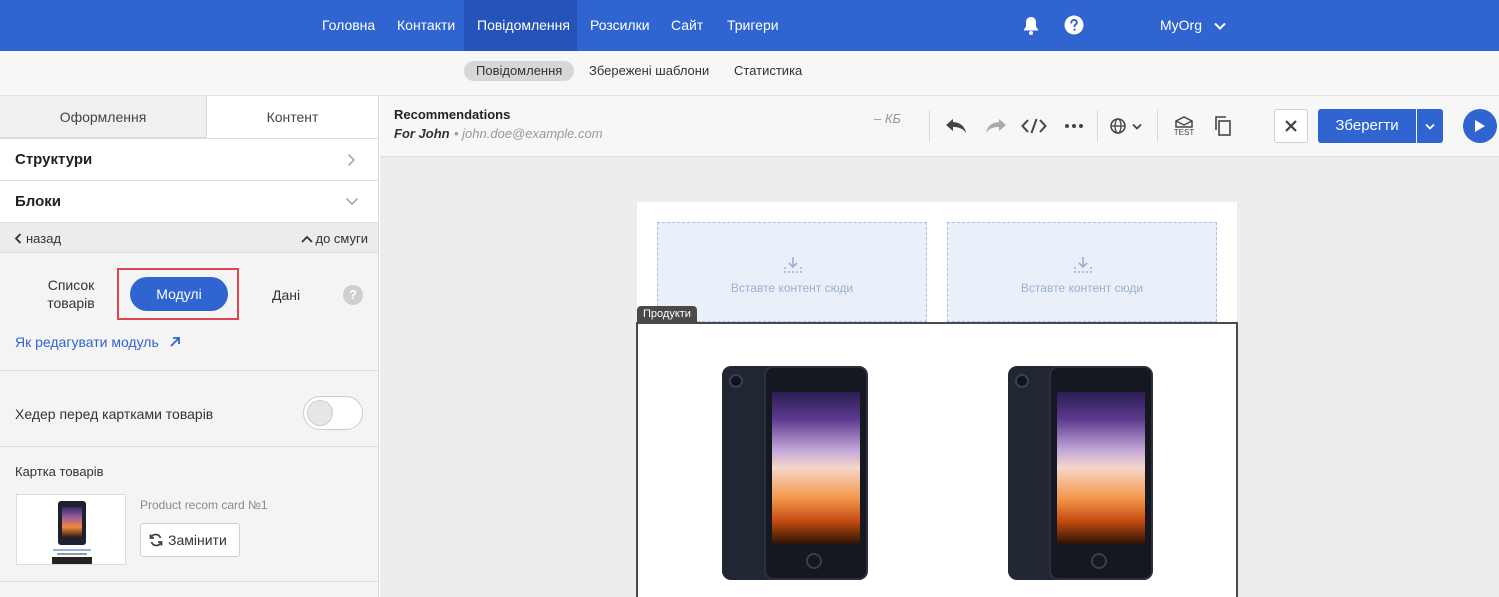  What do you see at coordinates (1367, 126) in the screenshot?
I see `save-button: Зберегти` at bounding box center [1367, 126].